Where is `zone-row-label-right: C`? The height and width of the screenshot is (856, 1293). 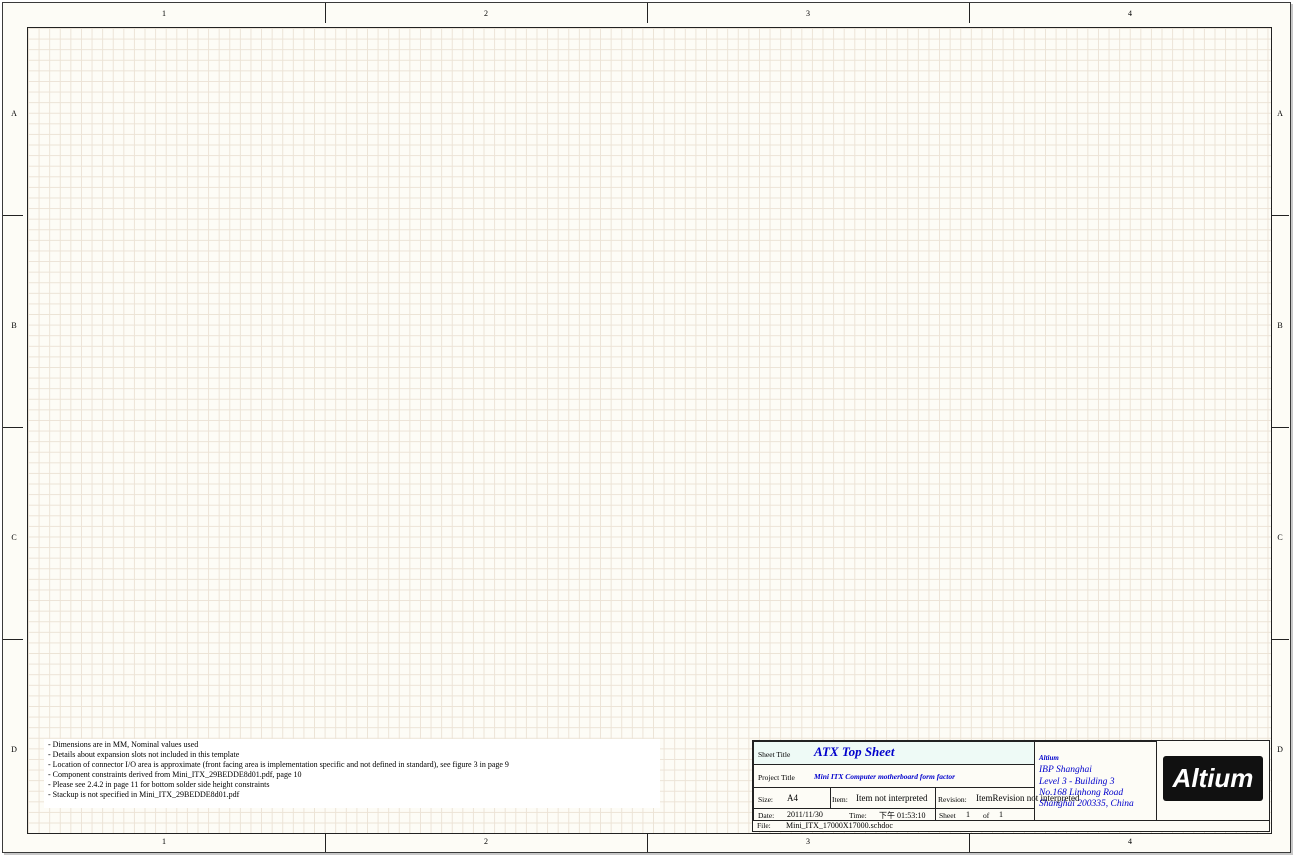 zone-row-label-right: C is located at coordinates (1280, 537).